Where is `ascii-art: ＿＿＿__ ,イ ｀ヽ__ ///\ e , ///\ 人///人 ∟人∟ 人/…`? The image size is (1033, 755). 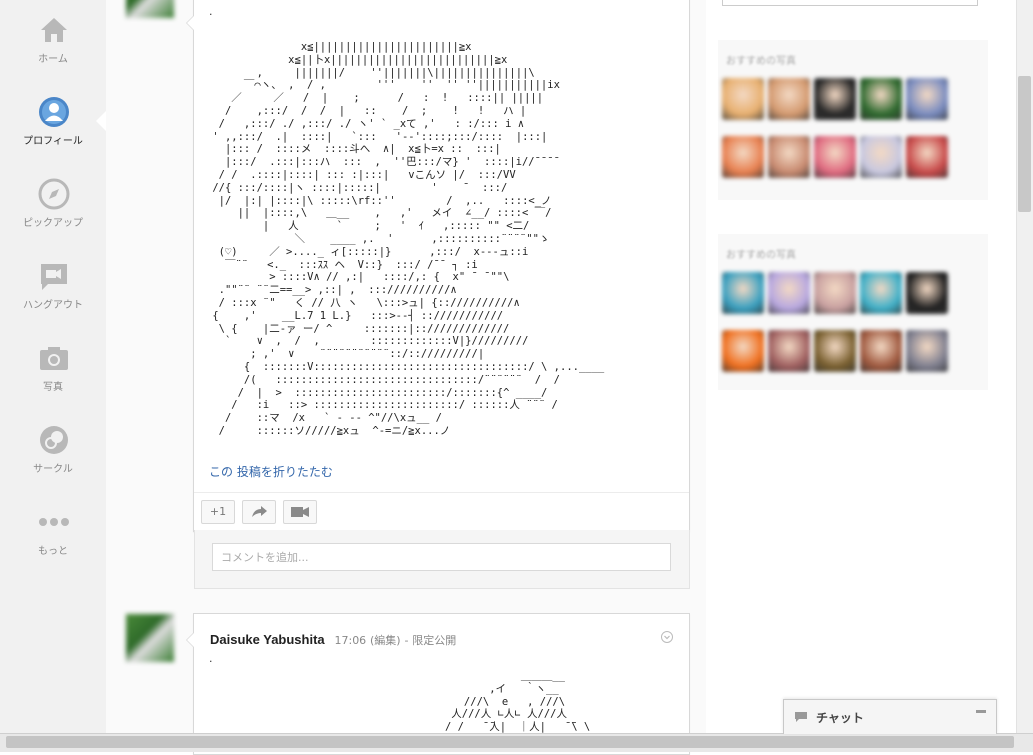
ascii-art: ＿＿＿__ ,イ ｀ヽ__ ///\ e , ///\ 人///人 ∟人∟ 人/… is located at coordinates (517, 702).